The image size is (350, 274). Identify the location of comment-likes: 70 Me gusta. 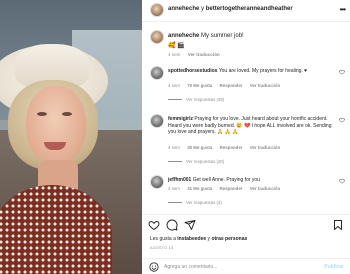
(199, 85).